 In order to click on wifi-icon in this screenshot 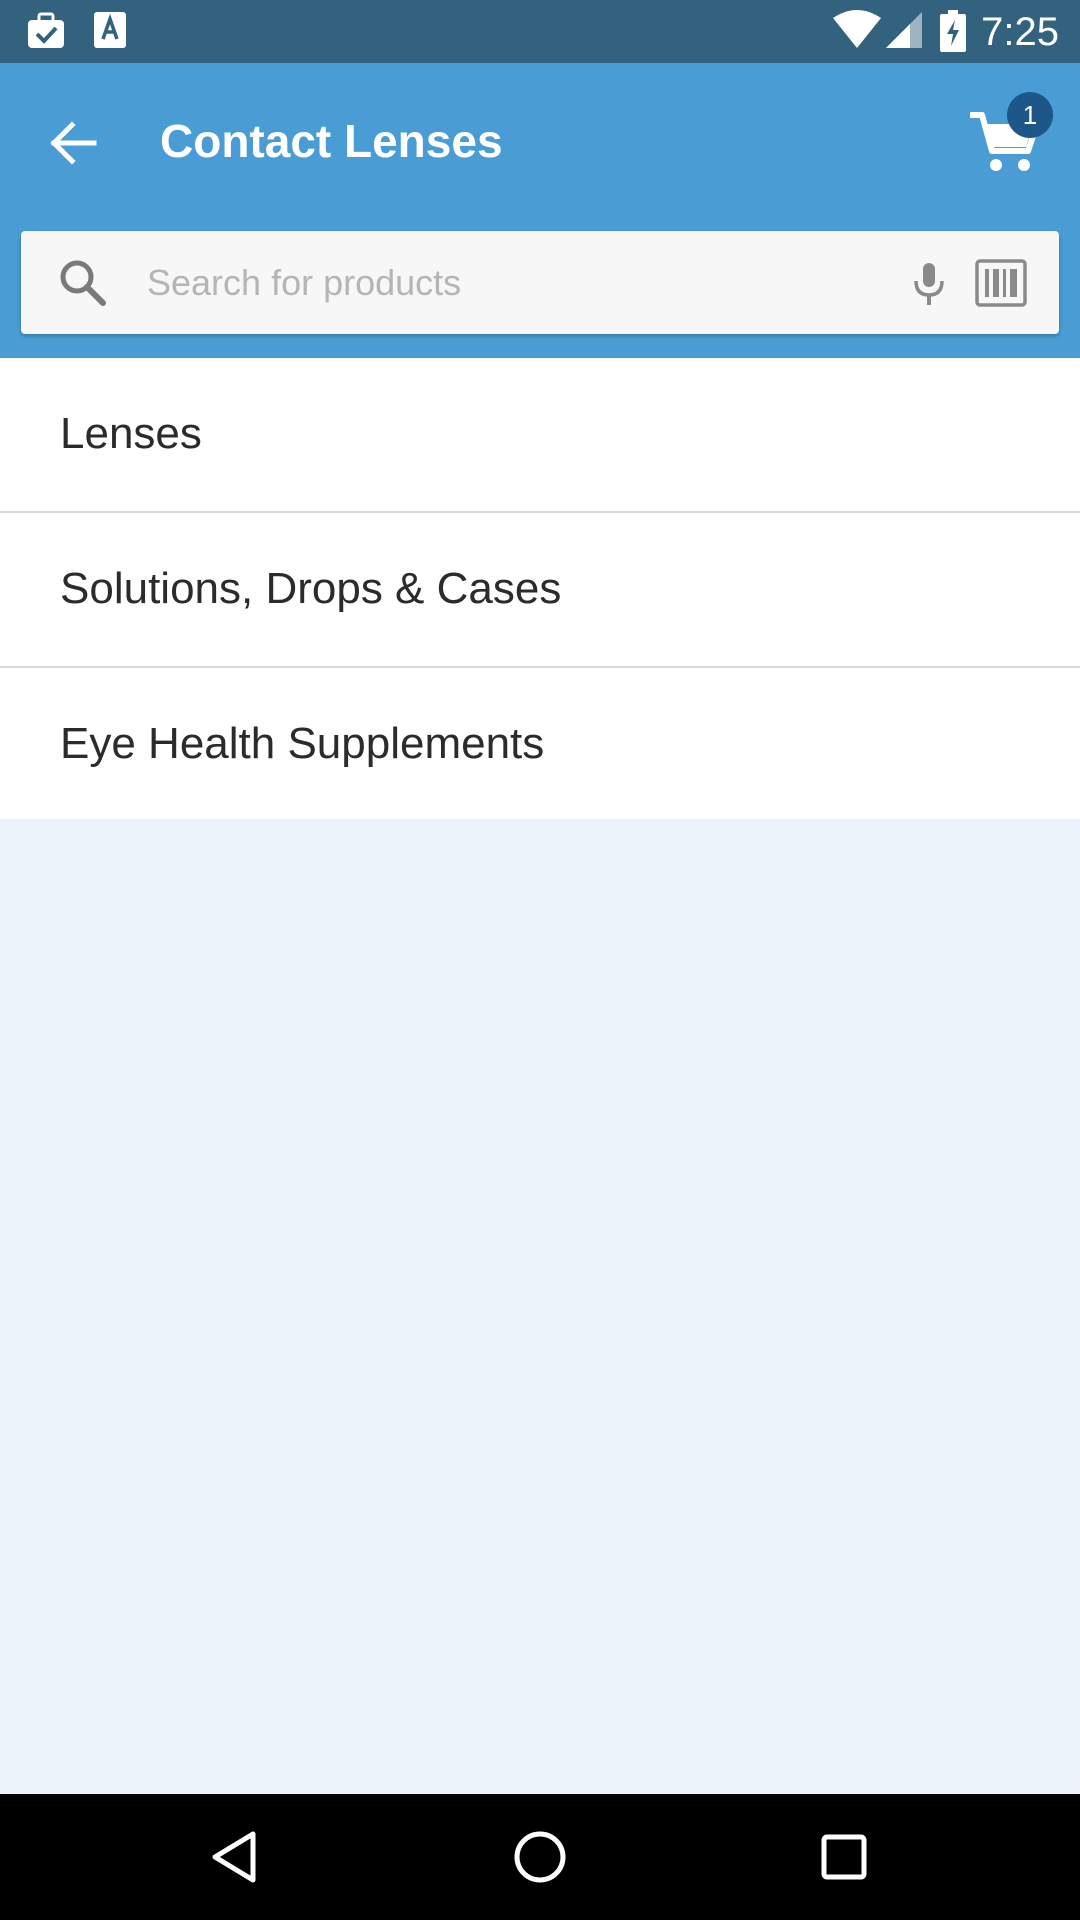, I will do `click(857, 32)`.